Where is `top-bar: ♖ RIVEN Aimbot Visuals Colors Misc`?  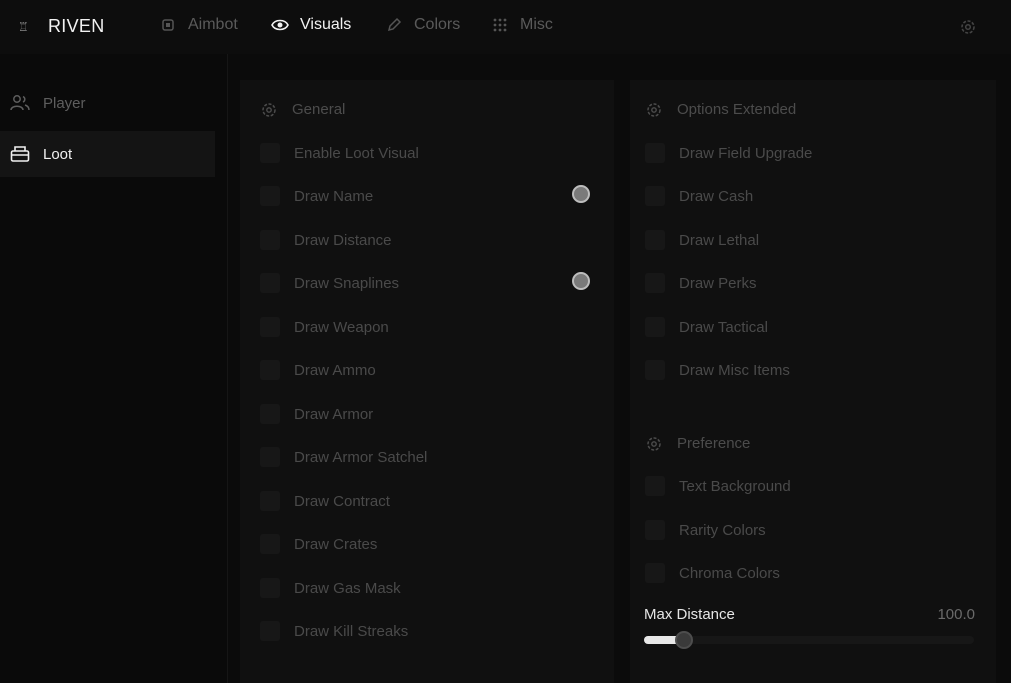 top-bar: ♖ RIVEN Aimbot Visuals Colors Misc is located at coordinates (505, 27).